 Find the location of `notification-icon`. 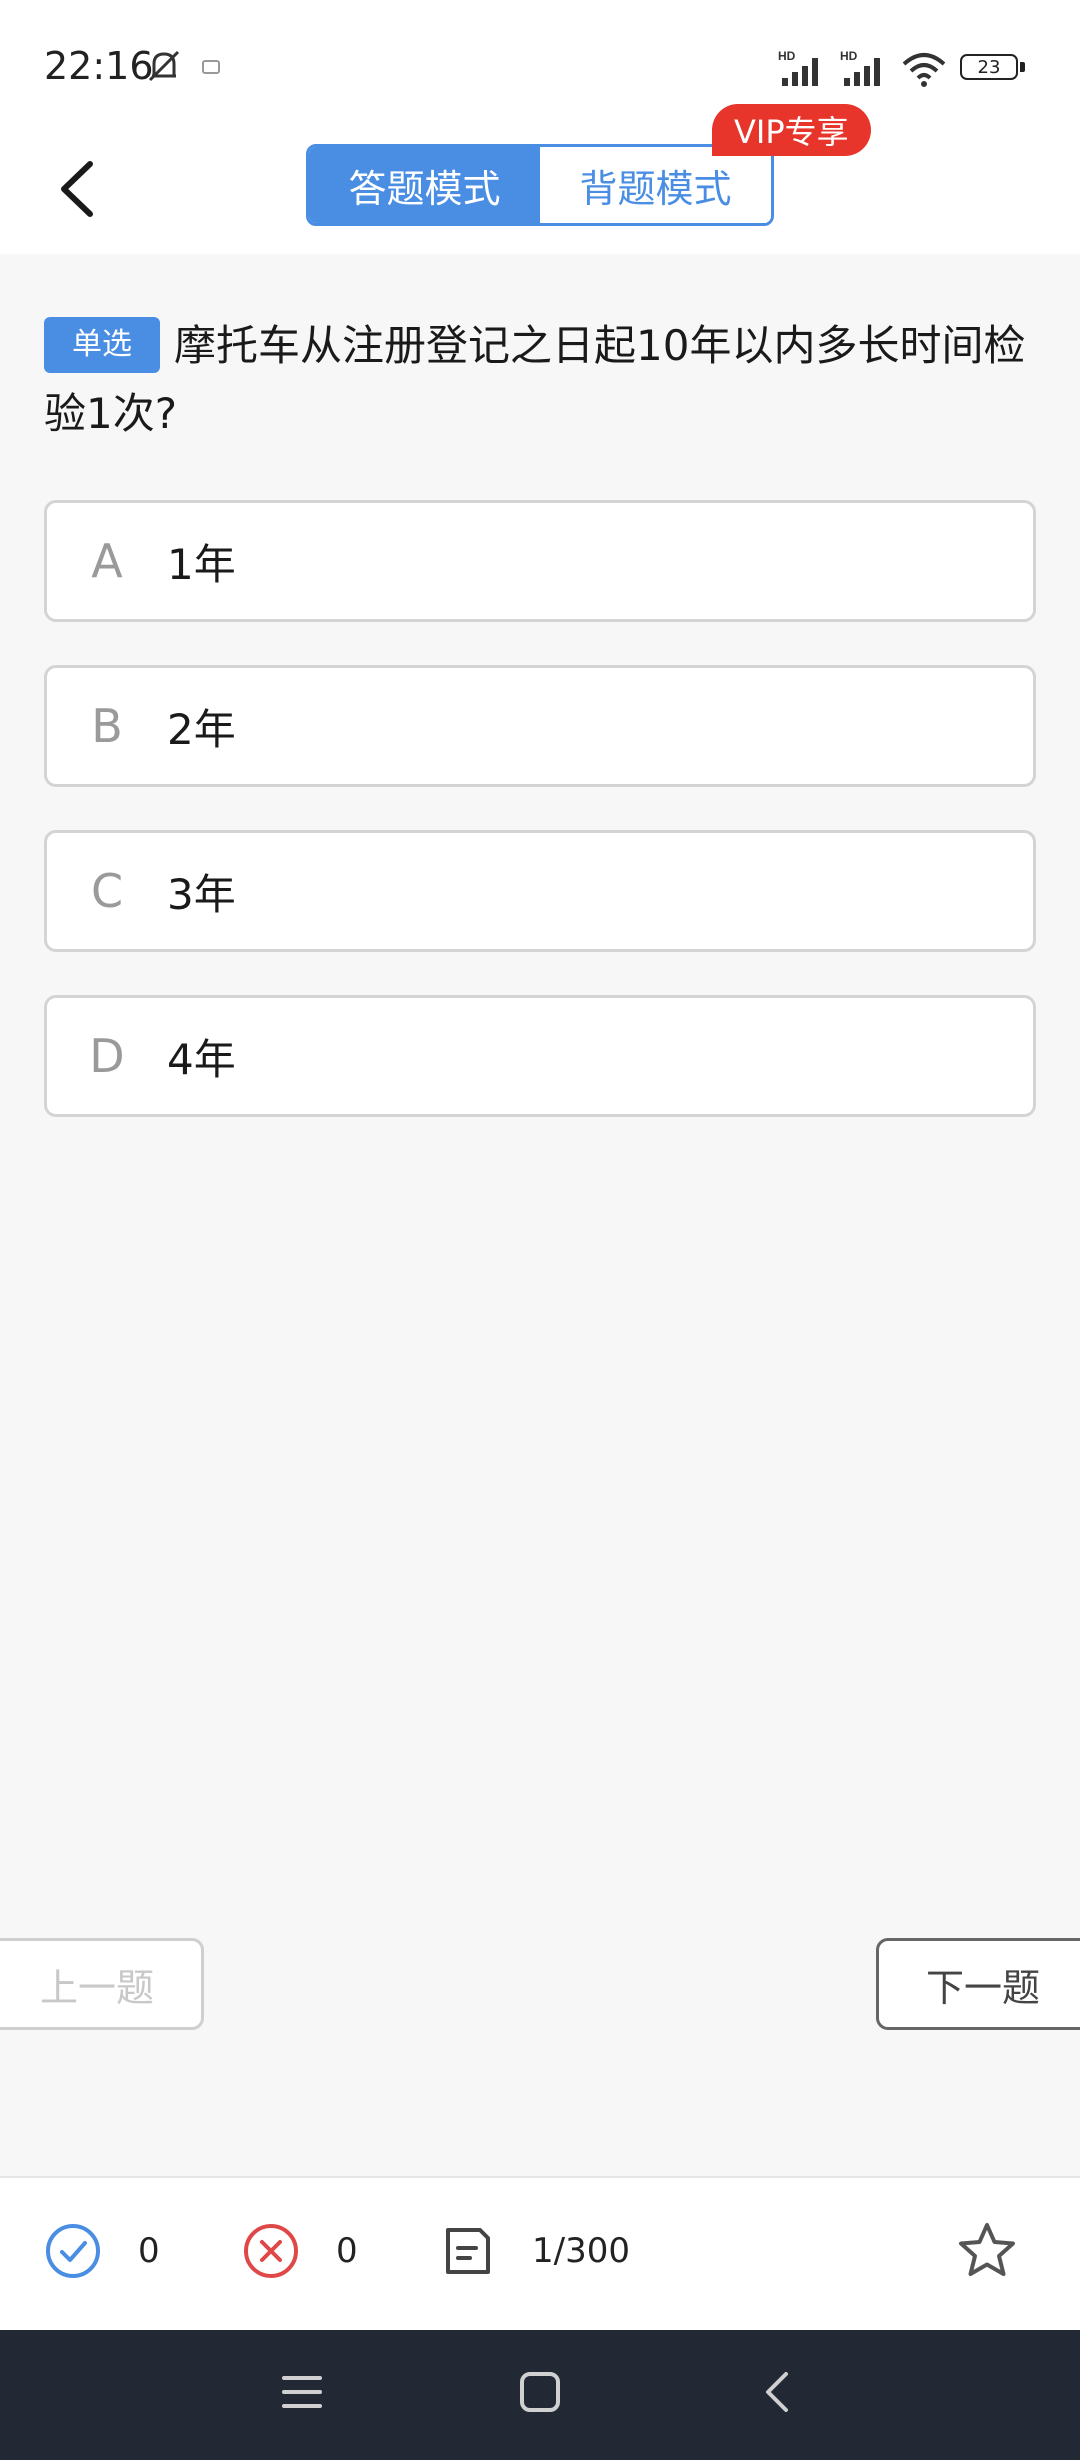

notification-icon is located at coordinates (211, 67).